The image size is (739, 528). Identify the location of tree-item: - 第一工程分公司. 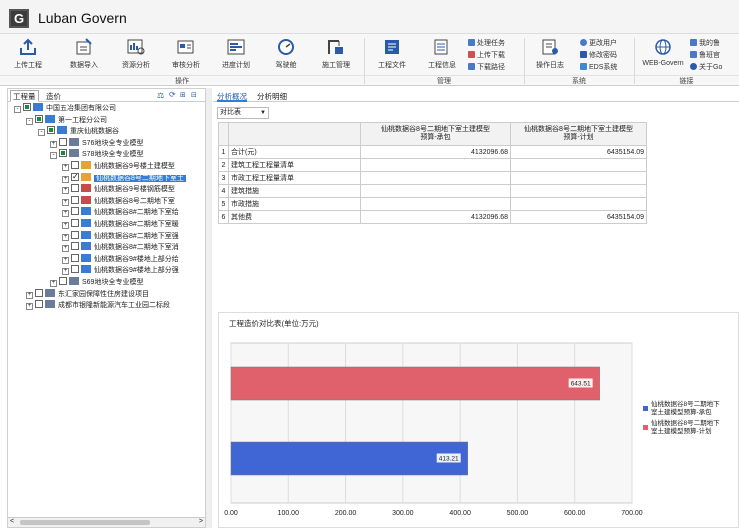
(66, 120).